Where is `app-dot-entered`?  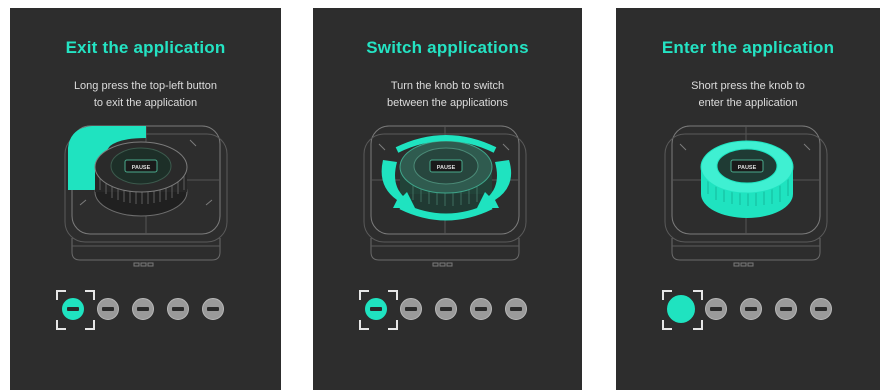 app-dot-entered is located at coordinates (681, 309).